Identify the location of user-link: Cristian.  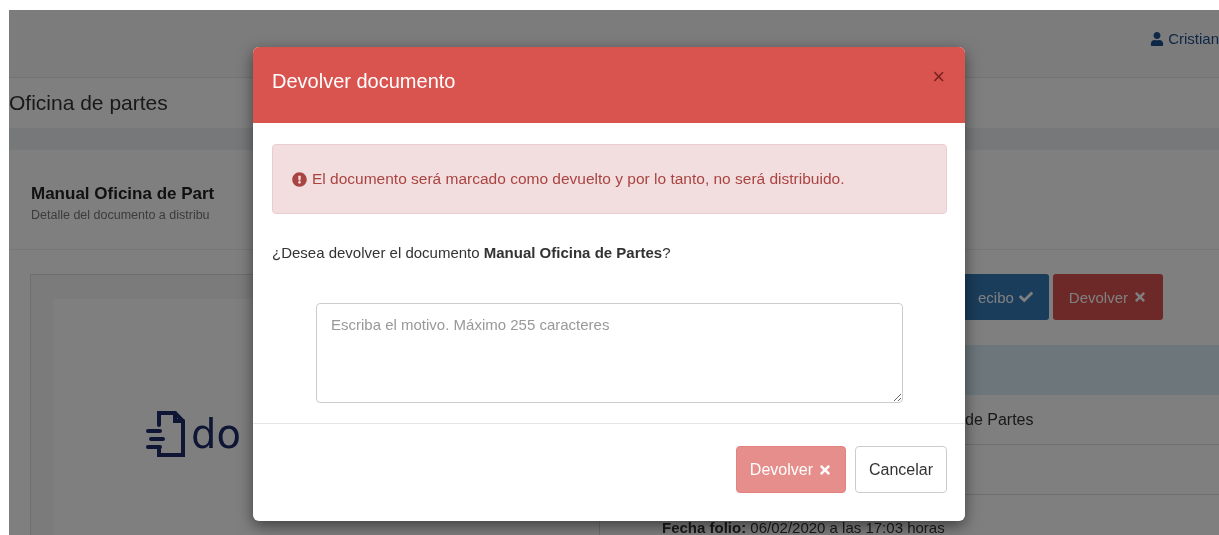
(1184, 38).